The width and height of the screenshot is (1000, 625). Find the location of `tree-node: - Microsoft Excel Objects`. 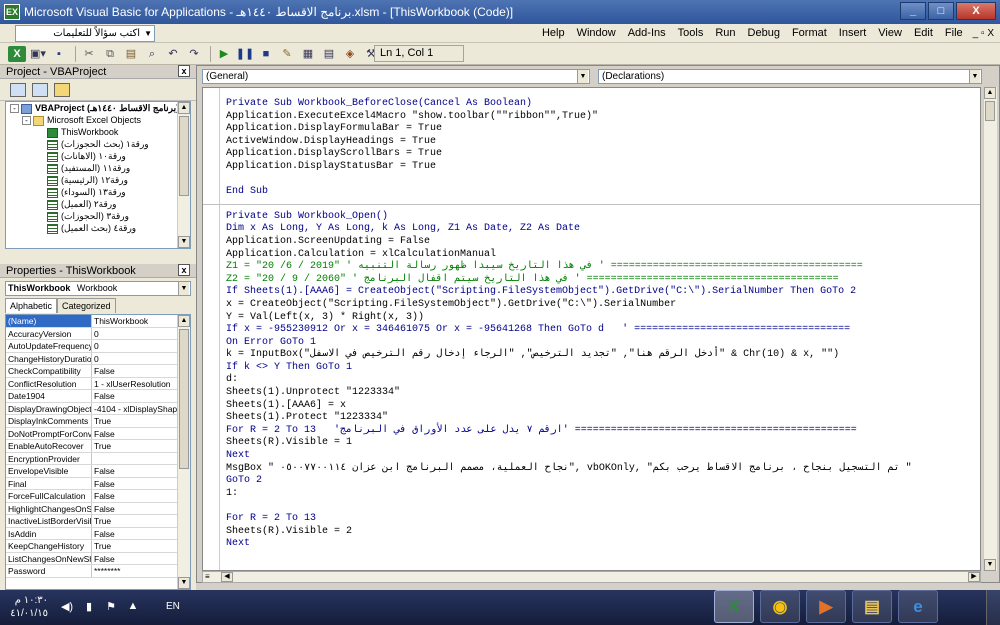

tree-node: - Microsoft Excel Objects is located at coordinates (98, 120).